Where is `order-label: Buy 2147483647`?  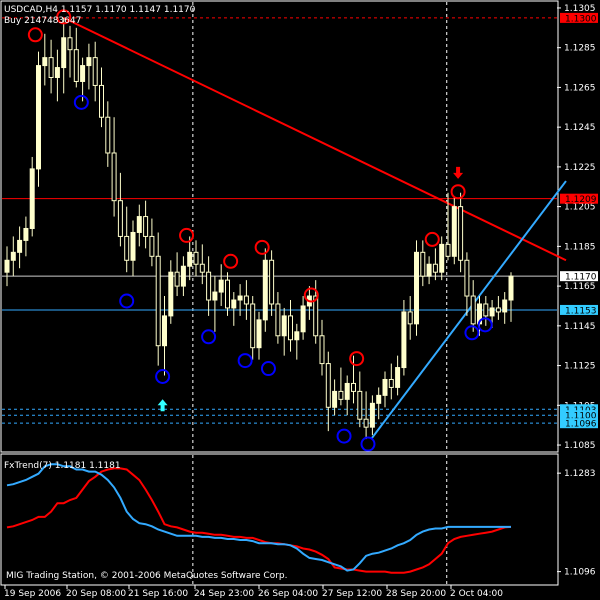
order-label: Buy 2147483647 is located at coordinates (42, 21).